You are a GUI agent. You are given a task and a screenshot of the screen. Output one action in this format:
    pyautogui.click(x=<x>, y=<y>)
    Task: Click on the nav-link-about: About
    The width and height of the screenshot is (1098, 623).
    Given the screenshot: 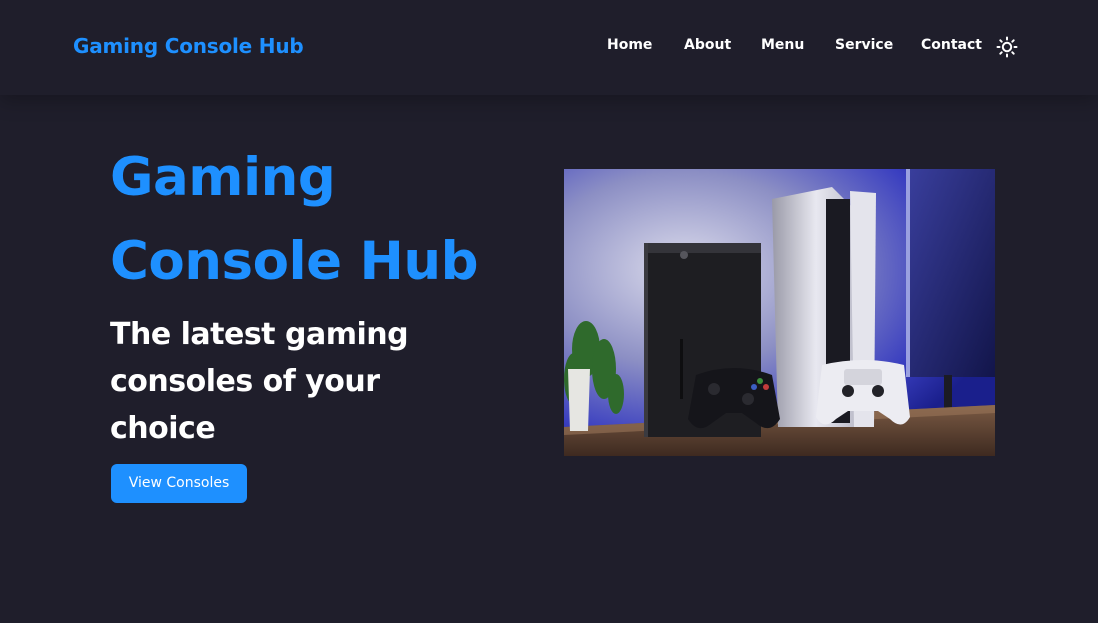 What is the action you would take?
    pyautogui.click(x=707, y=45)
    